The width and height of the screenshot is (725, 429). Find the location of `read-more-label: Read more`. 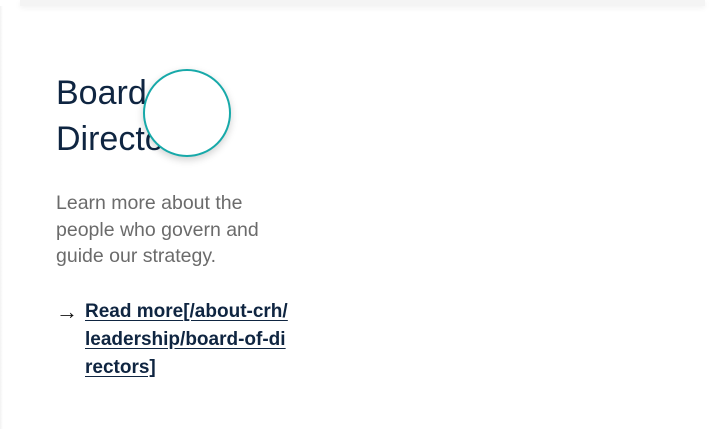

read-more-label: Read more is located at coordinates (134, 311).